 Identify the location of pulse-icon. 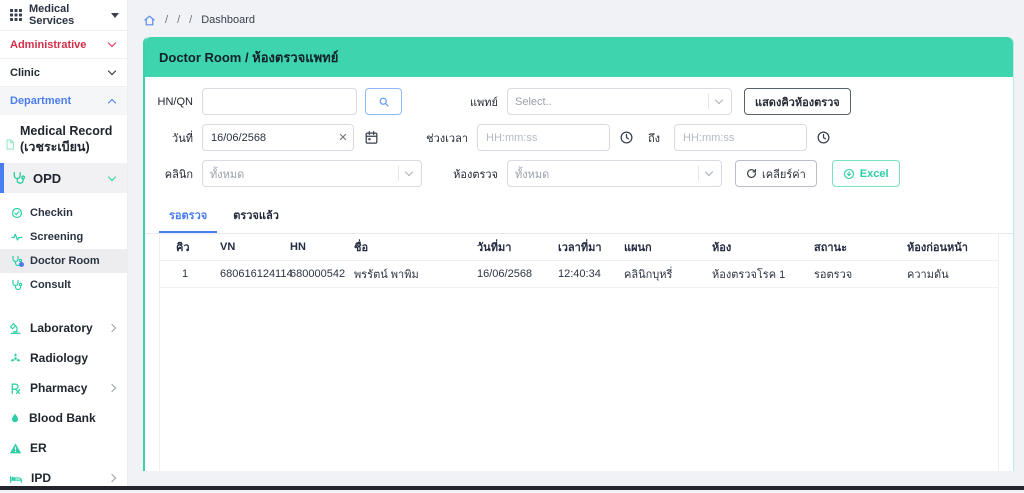
(17, 237).